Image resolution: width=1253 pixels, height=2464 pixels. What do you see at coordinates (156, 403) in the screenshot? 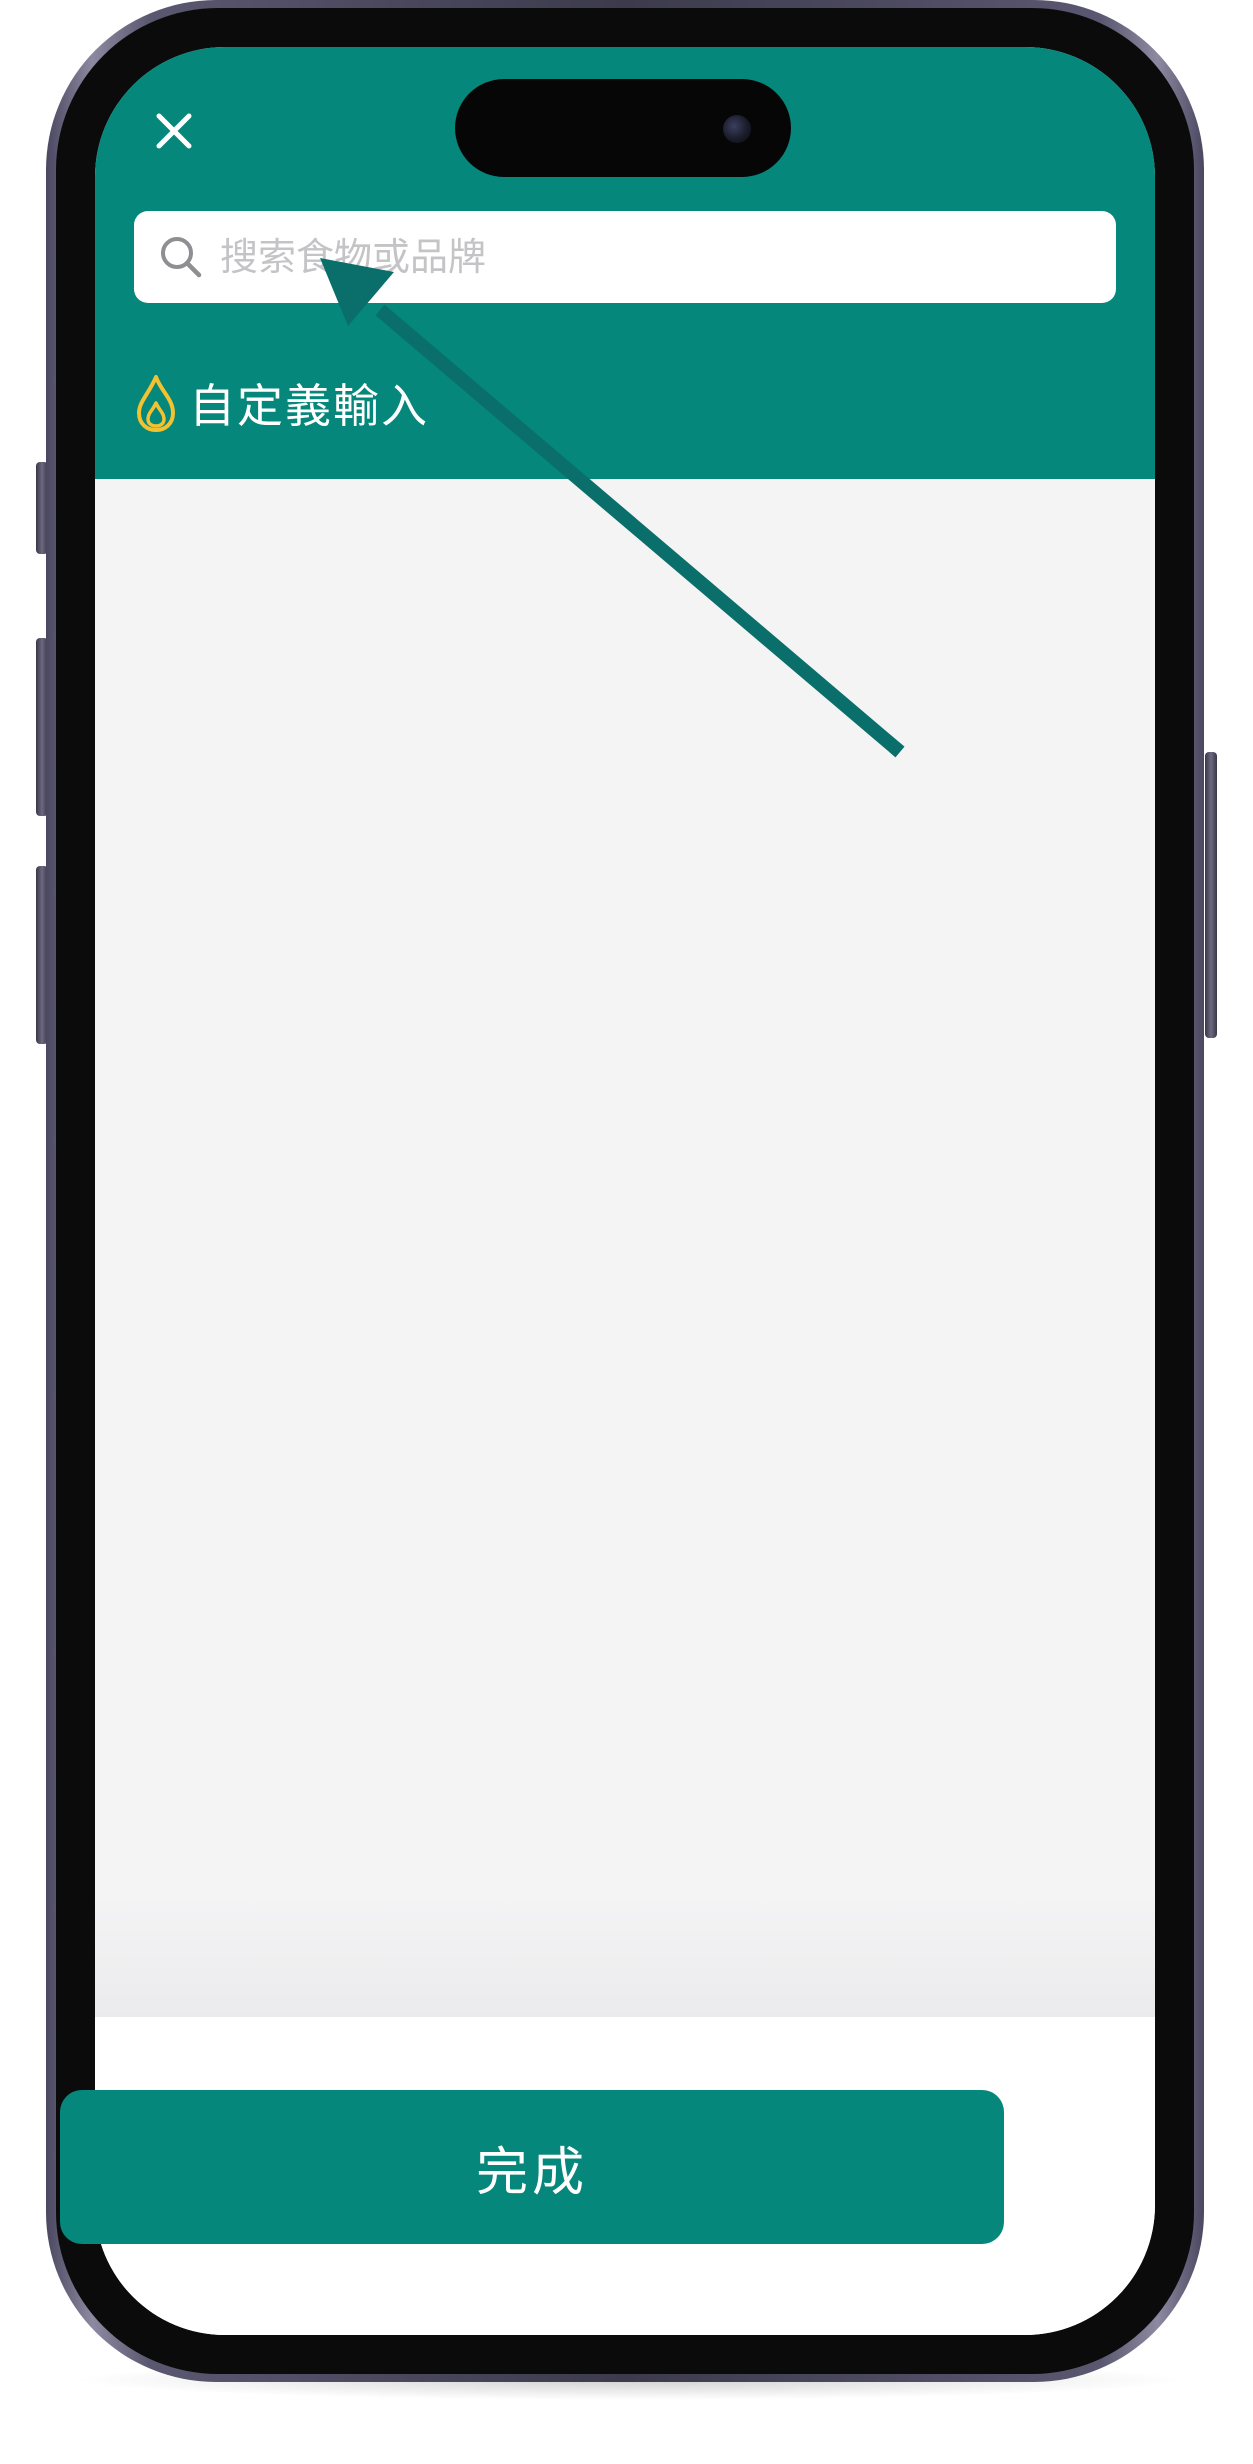
I see `flame-icon` at bounding box center [156, 403].